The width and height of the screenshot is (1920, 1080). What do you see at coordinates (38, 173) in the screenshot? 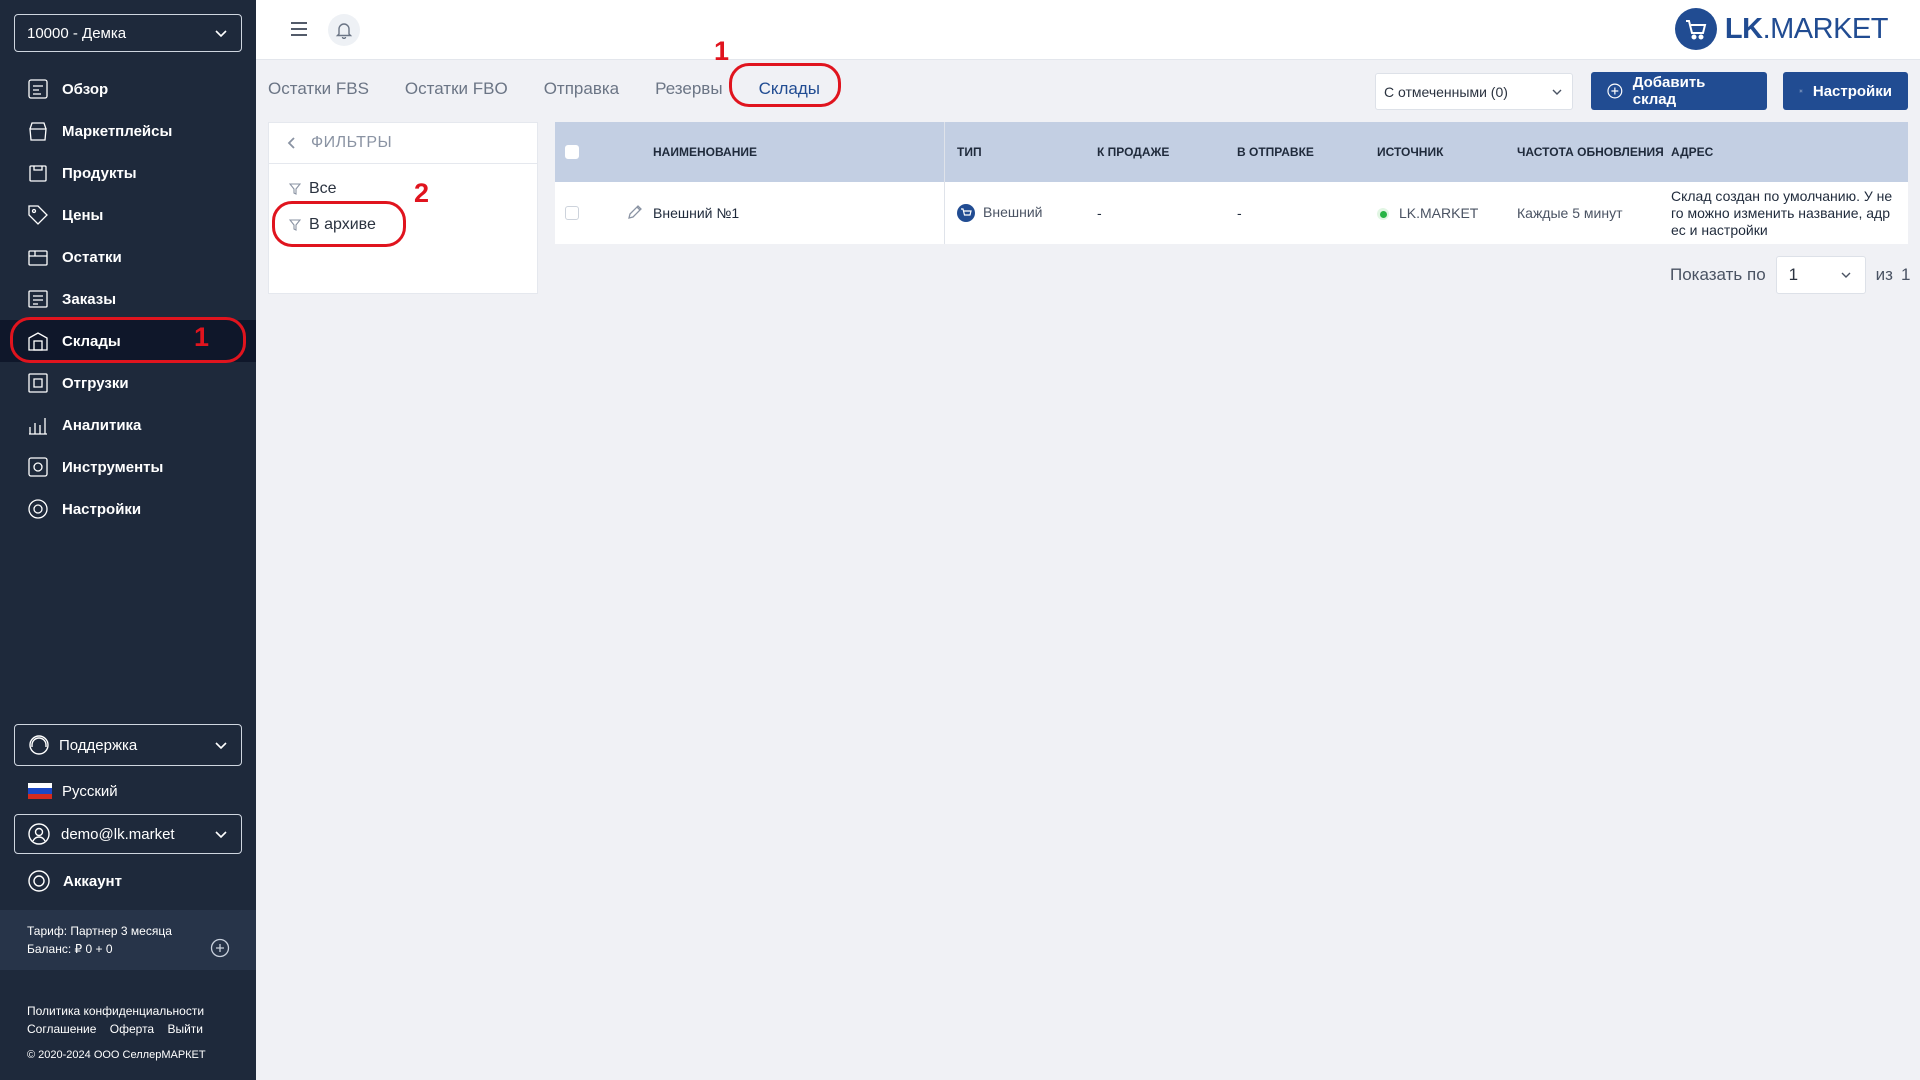
I see `products-icon` at bounding box center [38, 173].